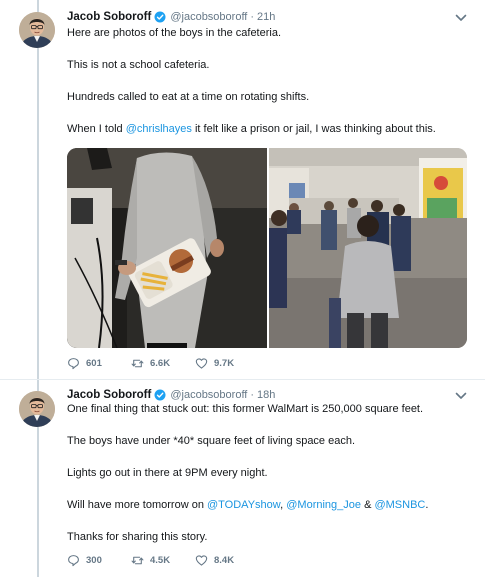 This screenshot has height=577, width=485. I want to click on timestamp: 18h, so click(266, 395).